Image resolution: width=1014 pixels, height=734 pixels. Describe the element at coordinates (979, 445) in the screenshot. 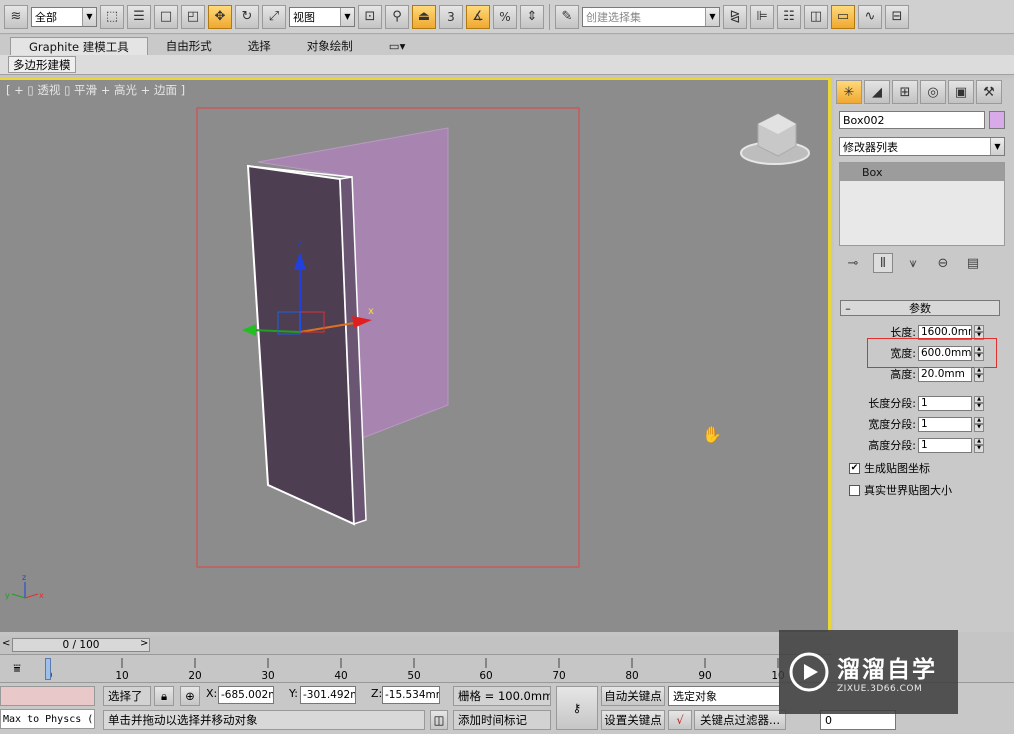

I see `height-segs-spinner: ▲ ▼` at that location.